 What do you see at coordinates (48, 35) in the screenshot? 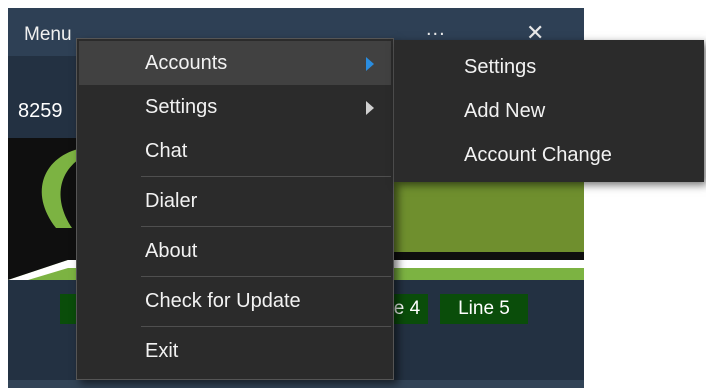
I see `menu-button: Menu` at bounding box center [48, 35].